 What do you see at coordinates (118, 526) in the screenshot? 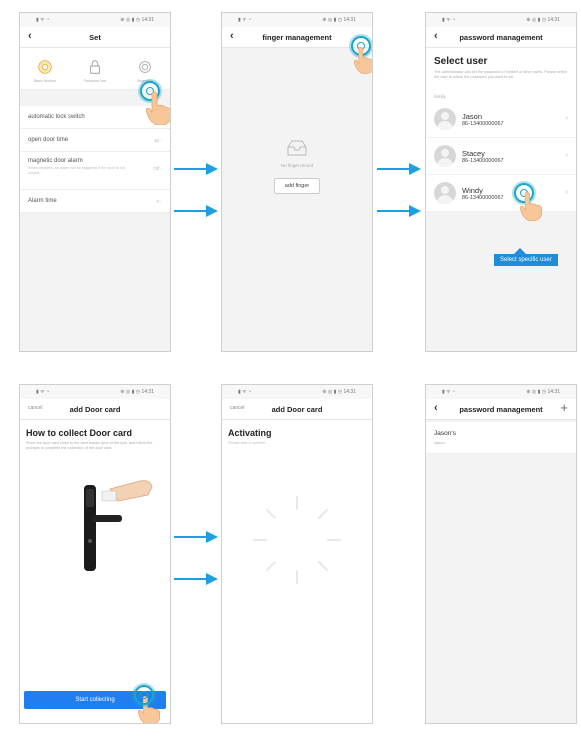
I see `door-lock-illustration` at bounding box center [118, 526].